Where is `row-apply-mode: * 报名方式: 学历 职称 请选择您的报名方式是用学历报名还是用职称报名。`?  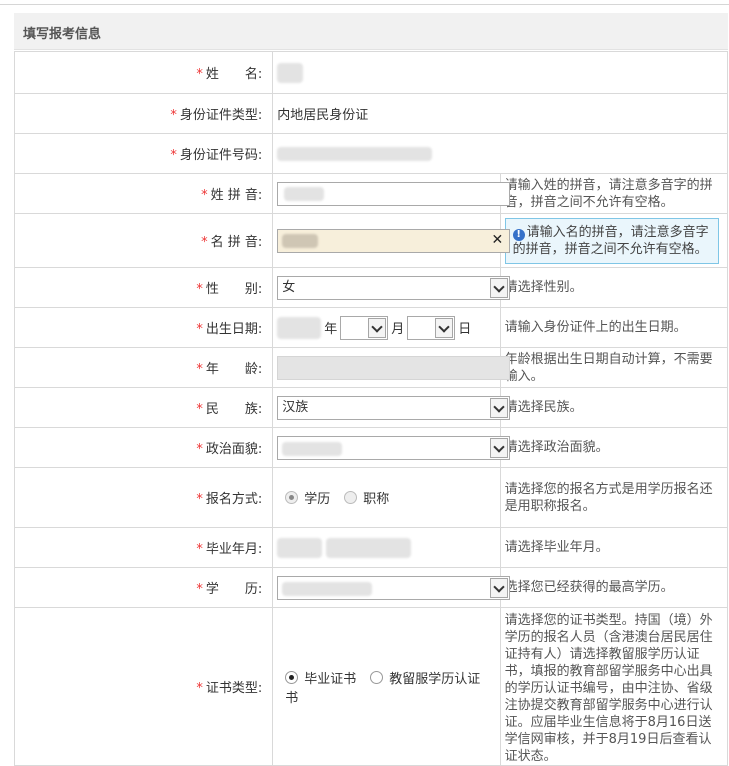 row-apply-mode: * 报名方式: 学历 职称 请选择您的报名方式是用学历报名还是用职称报名。 is located at coordinates (371, 497).